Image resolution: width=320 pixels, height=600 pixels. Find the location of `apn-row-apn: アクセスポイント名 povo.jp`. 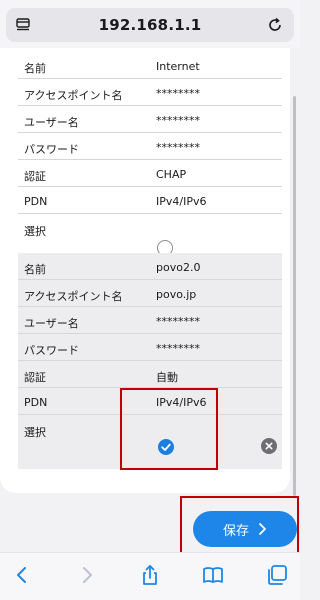

apn-row-apn: アクセスポイント名 povo.jp is located at coordinates (150, 293).